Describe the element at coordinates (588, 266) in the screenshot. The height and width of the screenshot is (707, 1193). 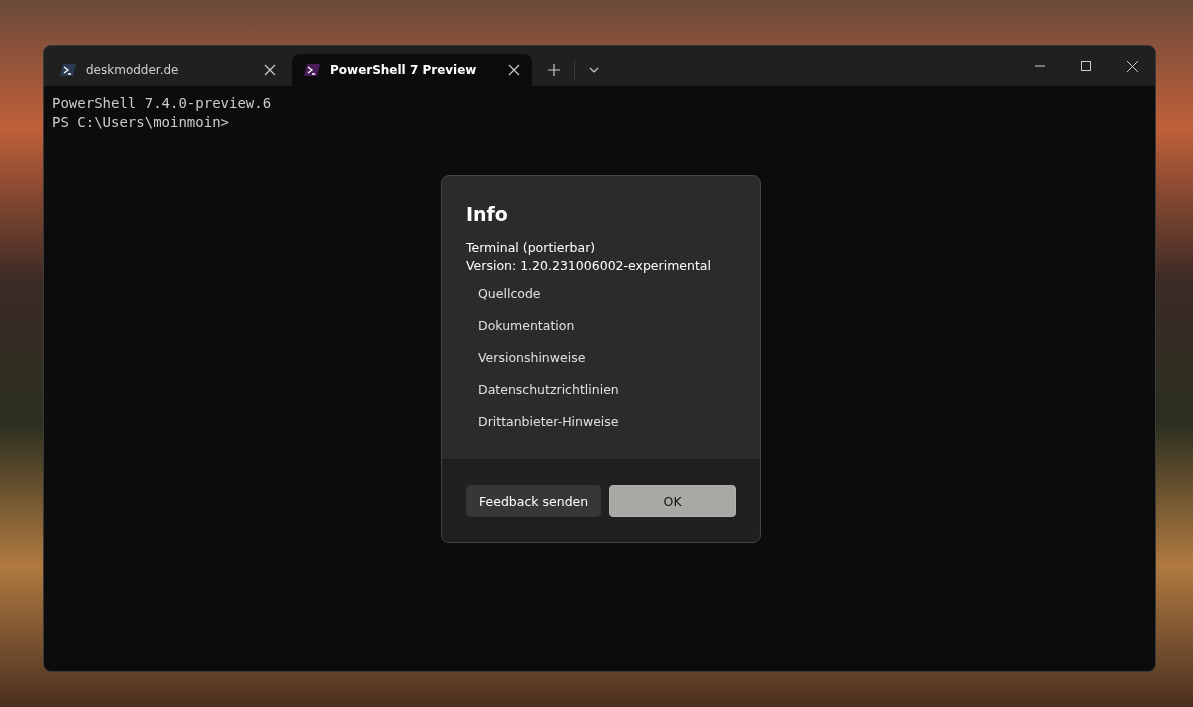
I see `info-text: Version: 1.20.231006002-experimental` at that location.